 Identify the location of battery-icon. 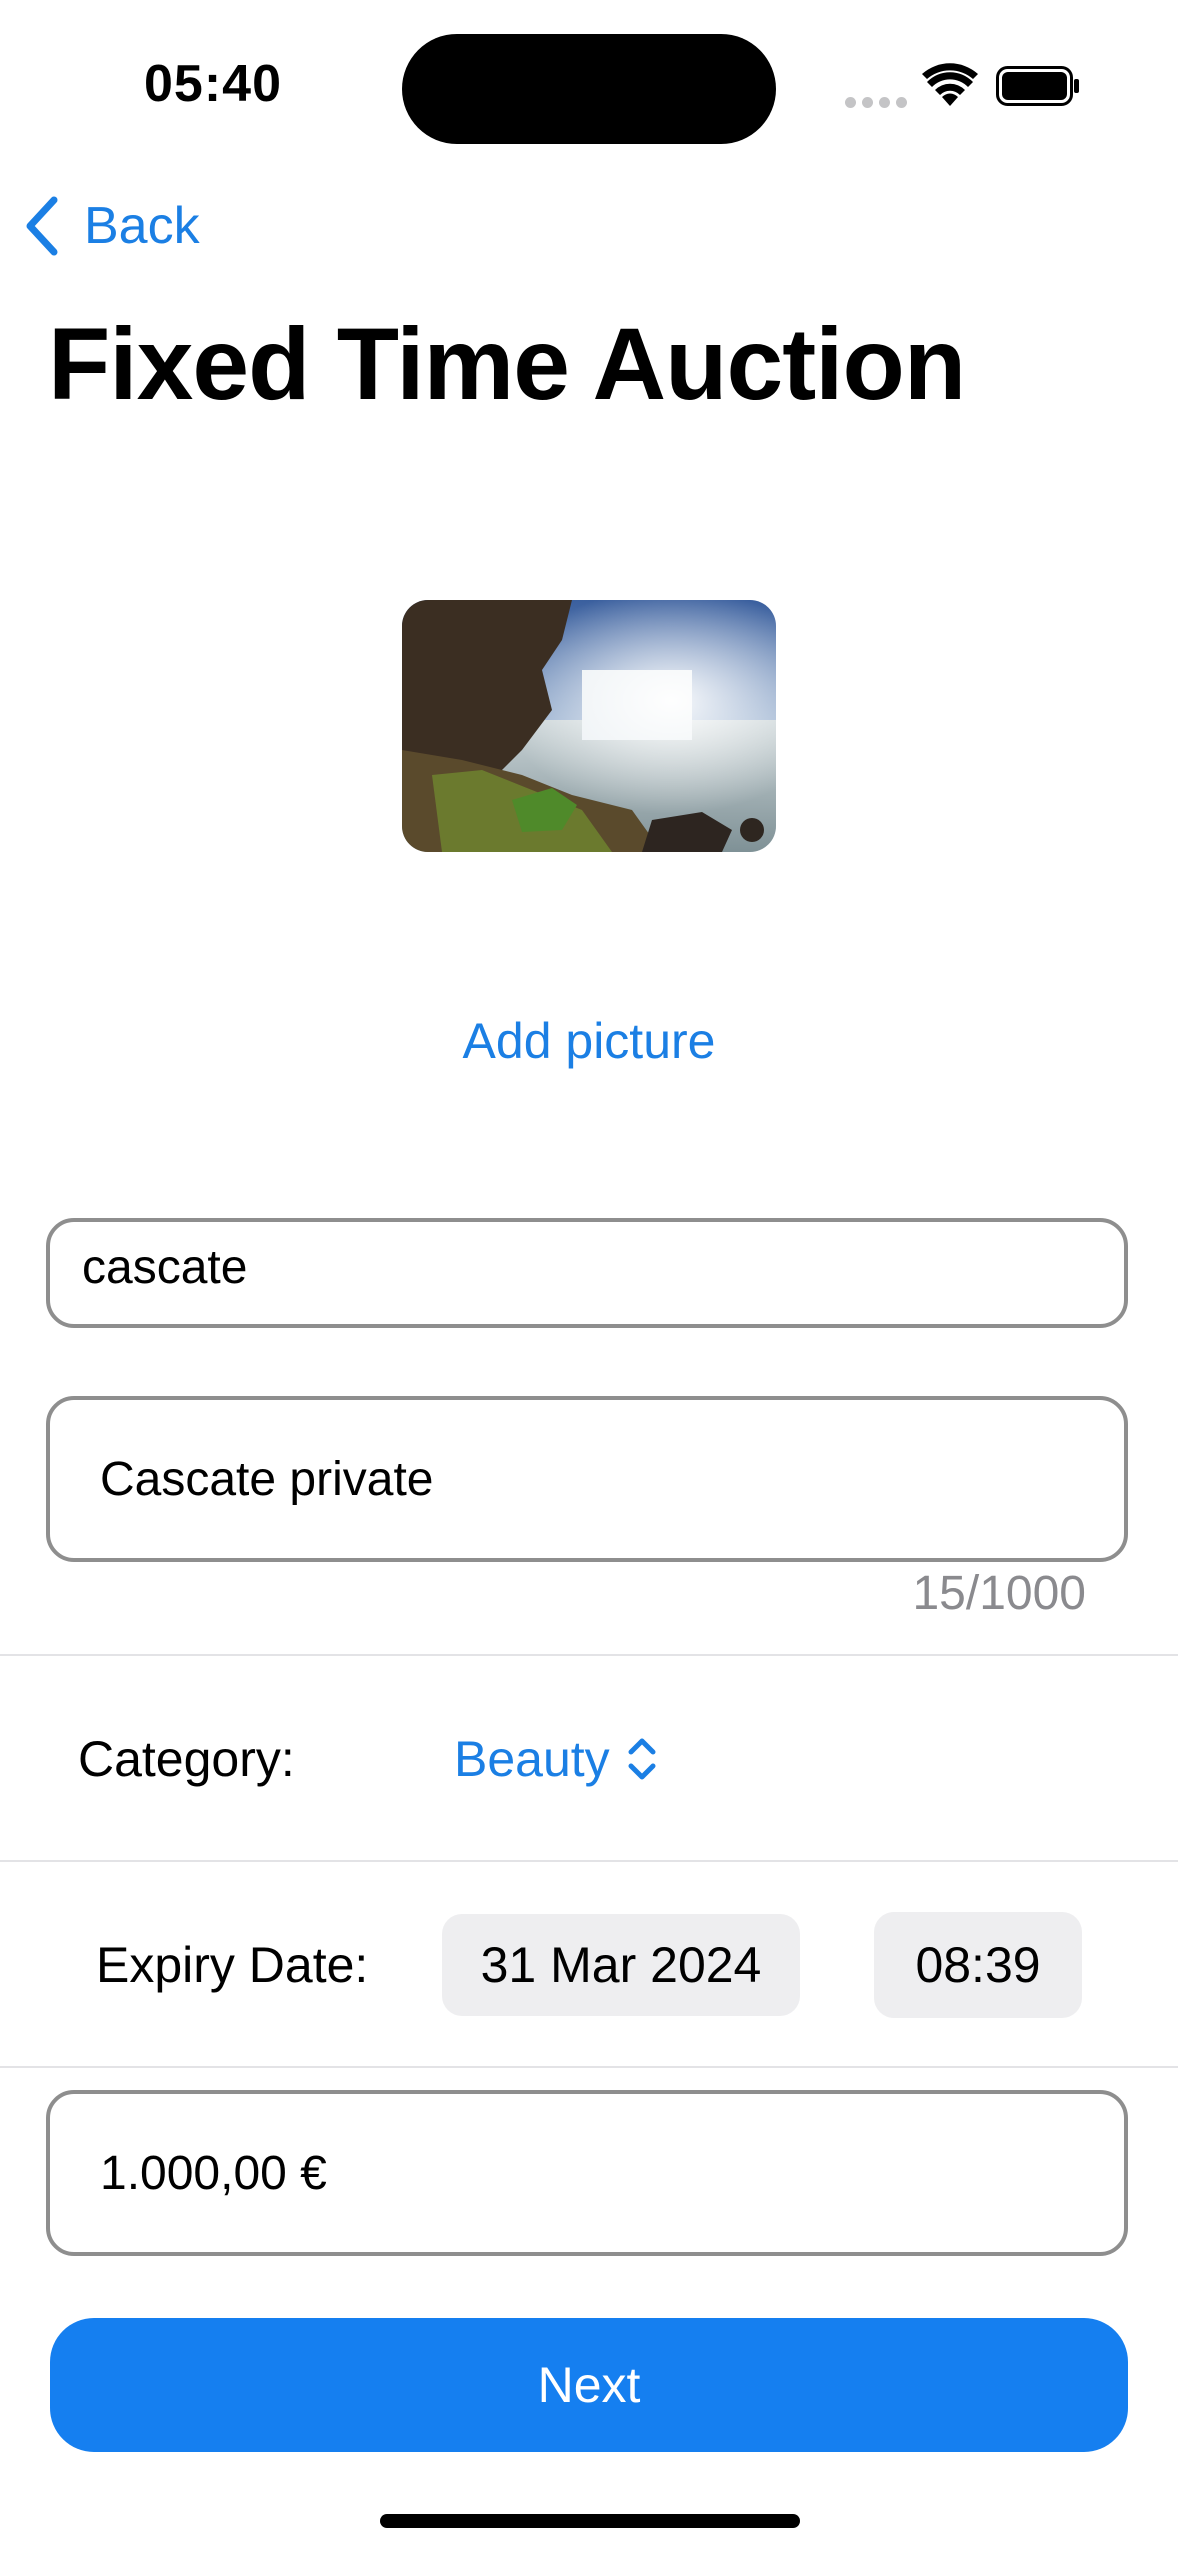
(1037, 86).